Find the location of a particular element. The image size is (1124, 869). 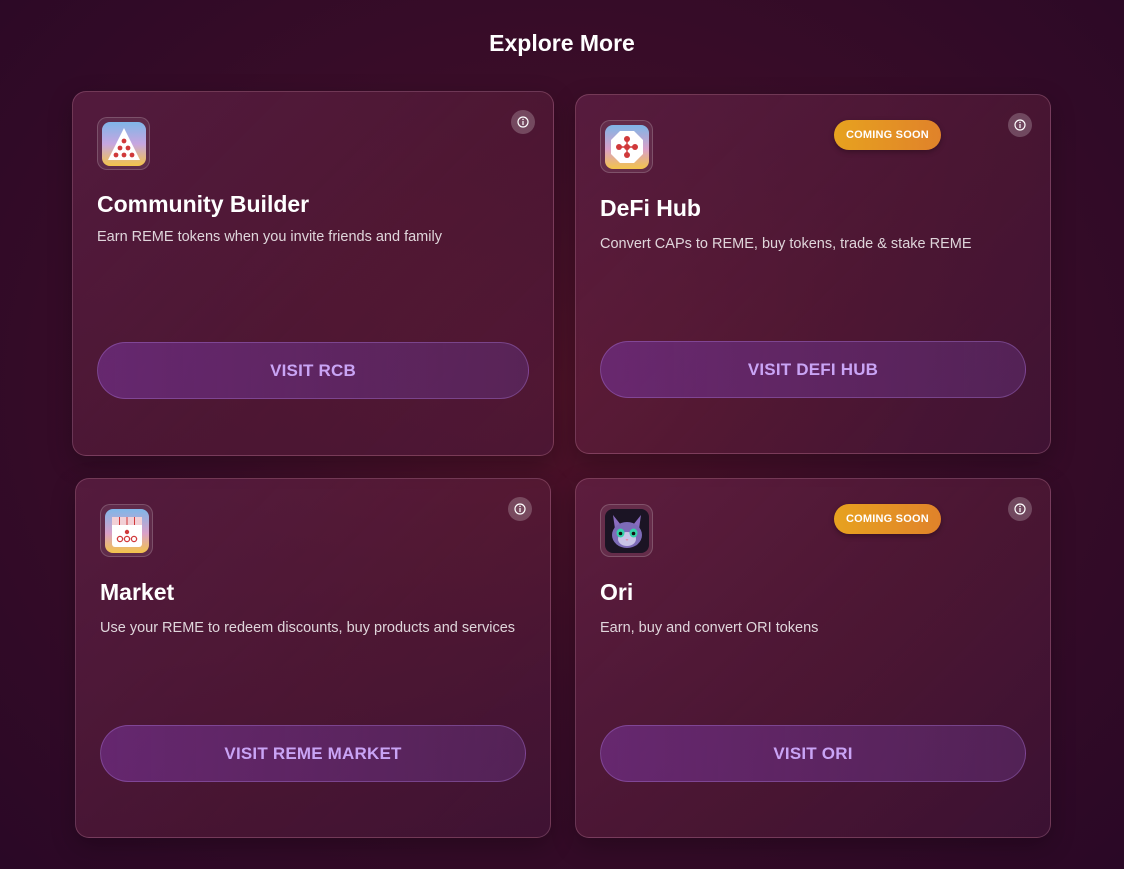

card-title: DeFi Hub is located at coordinates (650, 208).